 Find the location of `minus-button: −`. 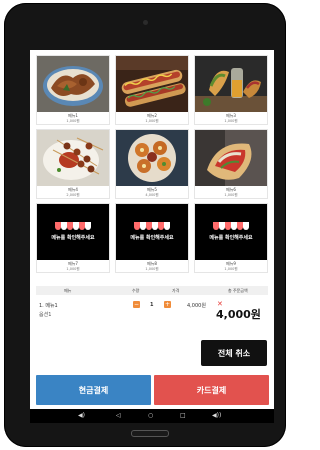

minus-button: − is located at coordinates (136, 304).